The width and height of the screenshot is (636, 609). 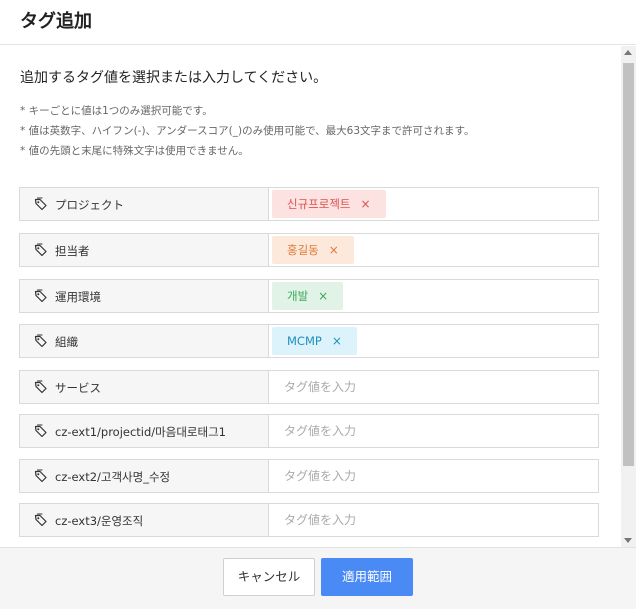 I want to click on tag-key-label: 運用環境, so click(x=78, y=297).